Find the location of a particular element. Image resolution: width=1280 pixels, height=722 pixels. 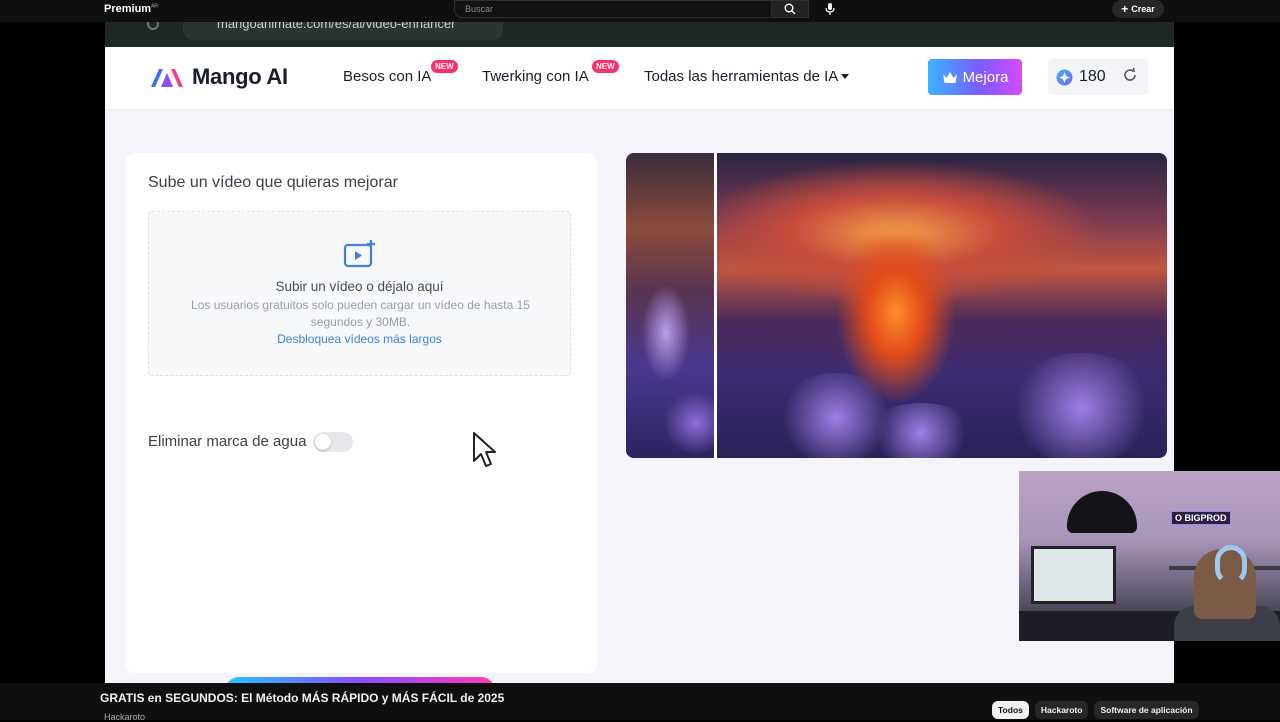

chip-hackaroto: Hackaroto is located at coordinates (1061, 710).